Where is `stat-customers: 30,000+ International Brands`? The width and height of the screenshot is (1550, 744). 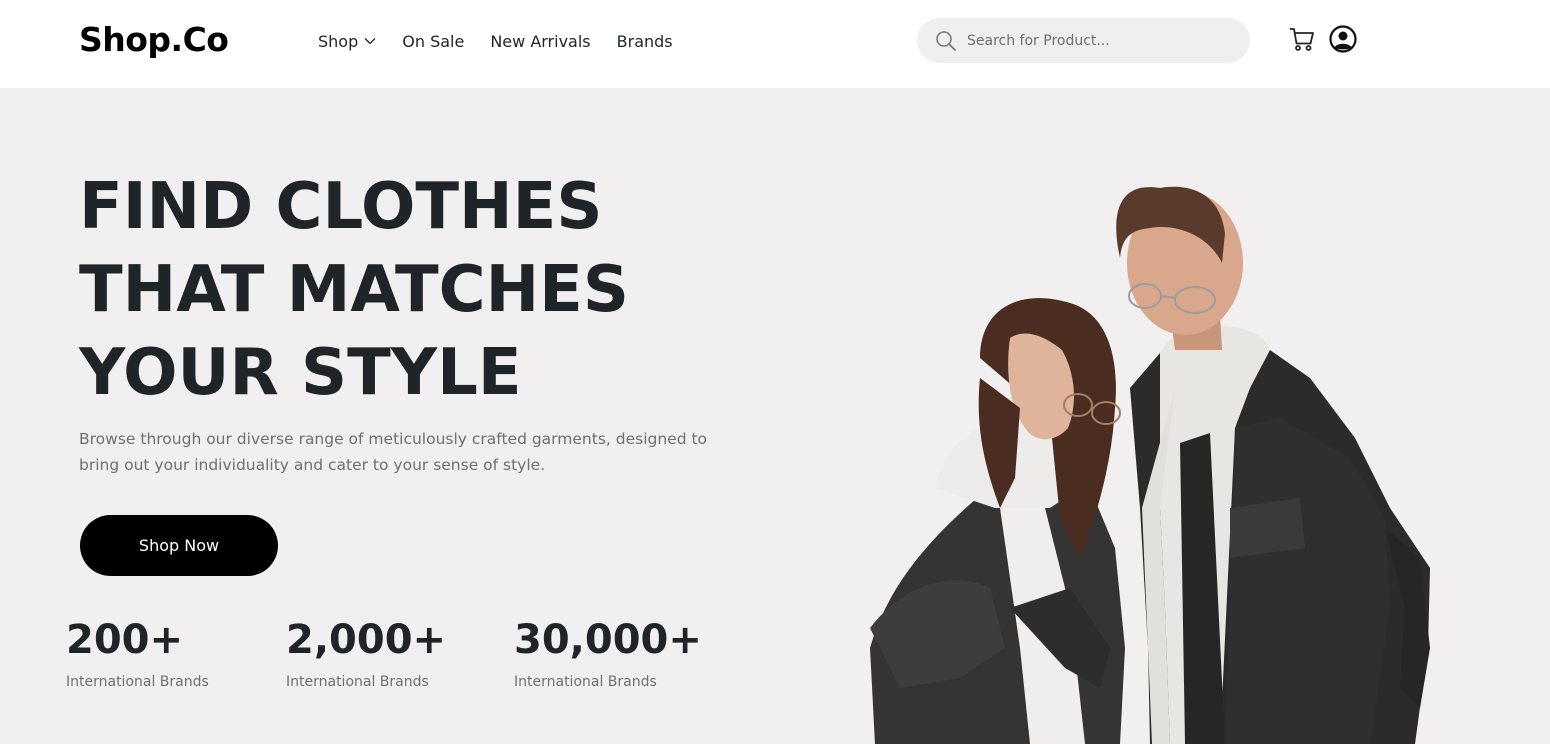
stat-customers: 30,000+ International Brands is located at coordinates (608, 653).